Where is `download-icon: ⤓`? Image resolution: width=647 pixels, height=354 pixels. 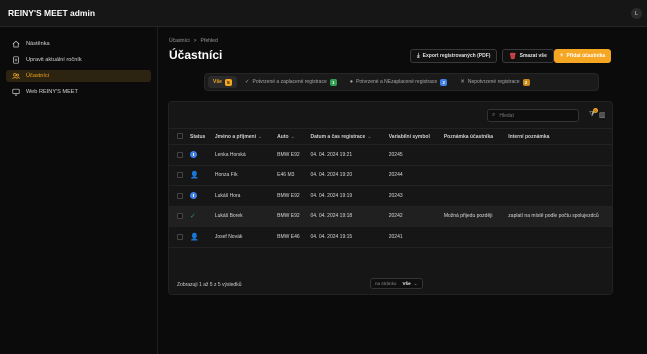 download-icon: ⤓ is located at coordinates (418, 55).